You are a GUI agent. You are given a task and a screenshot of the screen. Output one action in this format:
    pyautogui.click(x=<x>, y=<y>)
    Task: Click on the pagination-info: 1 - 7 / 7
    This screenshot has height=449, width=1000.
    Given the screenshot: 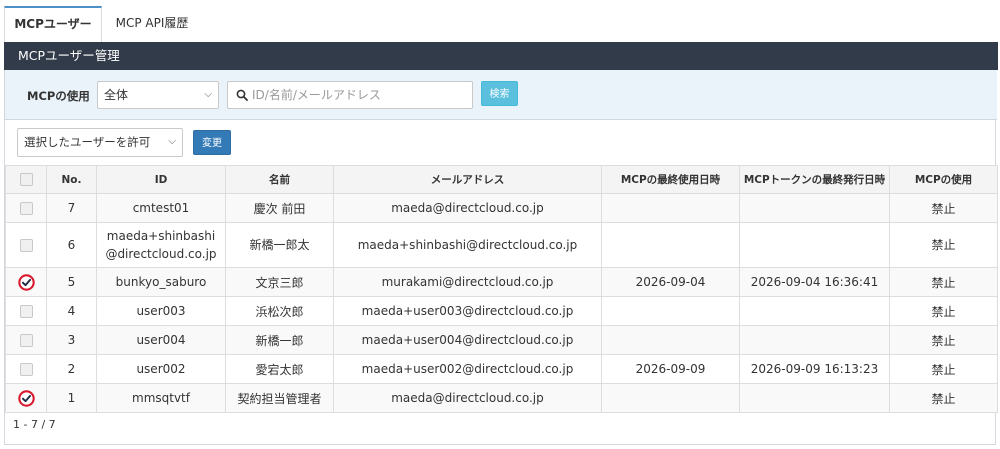 What is the action you would take?
    pyautogui.click(x=34, y=424)
    